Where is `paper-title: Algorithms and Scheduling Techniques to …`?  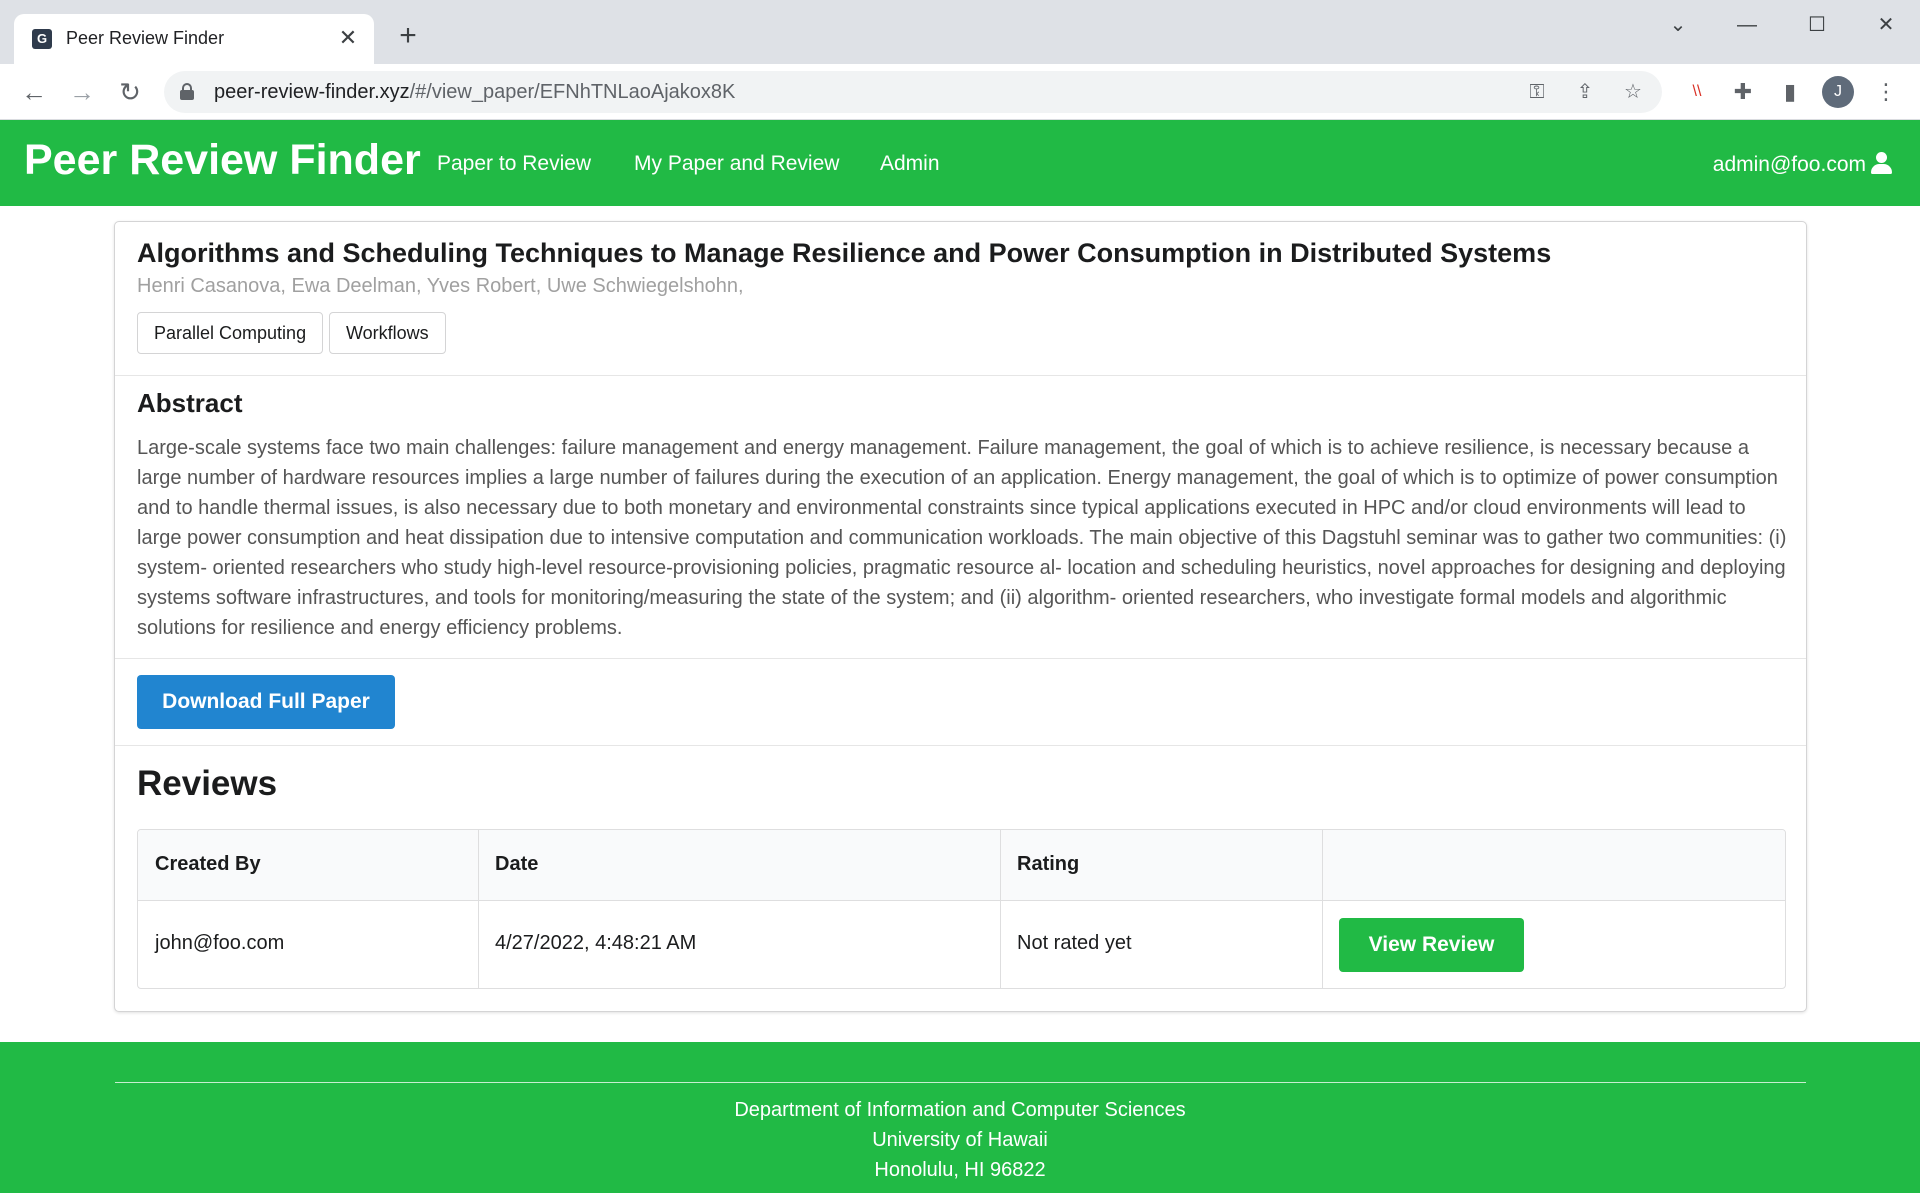
paper-title: Algorithms and Scheduling Techniques to … is located at coordinates (844, 253).